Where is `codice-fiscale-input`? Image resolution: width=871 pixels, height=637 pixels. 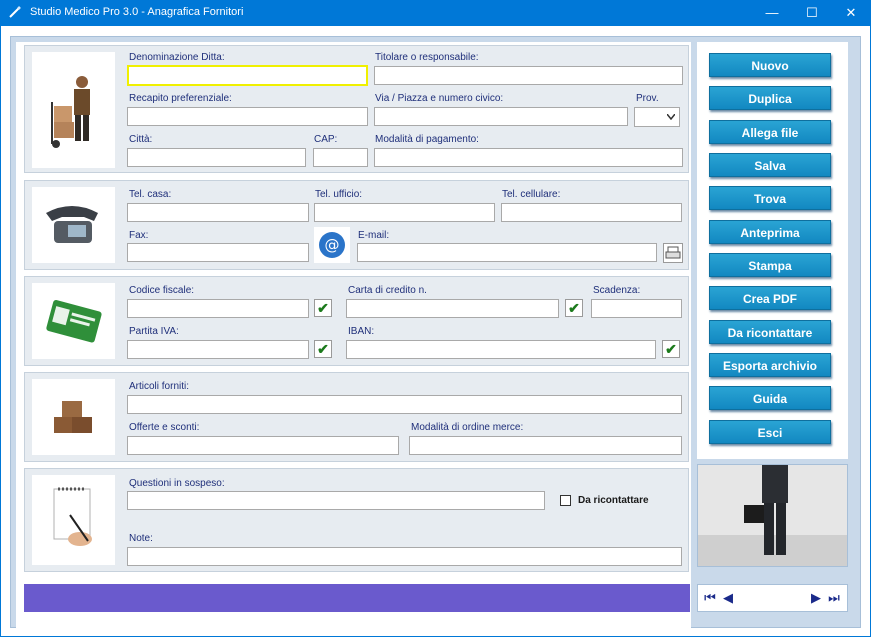
codice-fiscale-input is located at coordinates (218, 308).